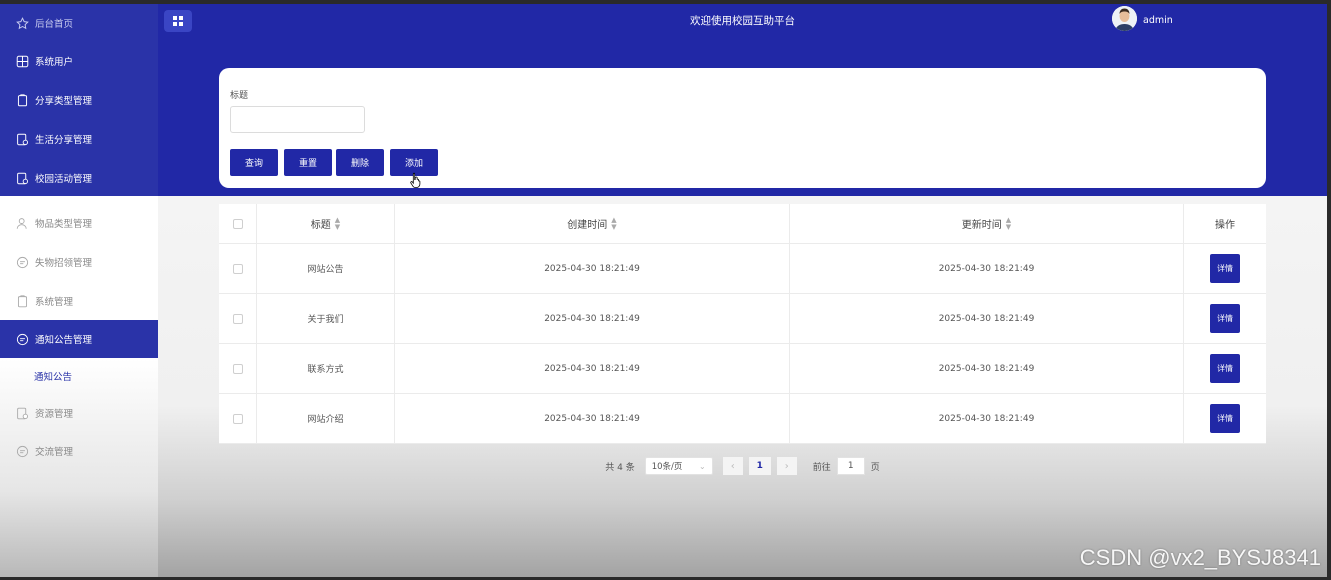  I want to click on prev-page-button: ‹, so click(732, 466).